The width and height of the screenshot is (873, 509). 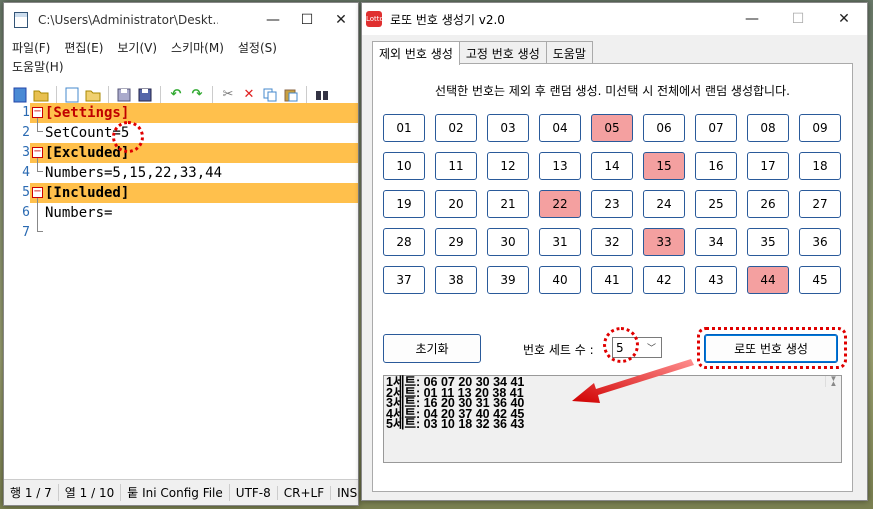 I want to click on open-file-icon, so click(x=93, y=95).